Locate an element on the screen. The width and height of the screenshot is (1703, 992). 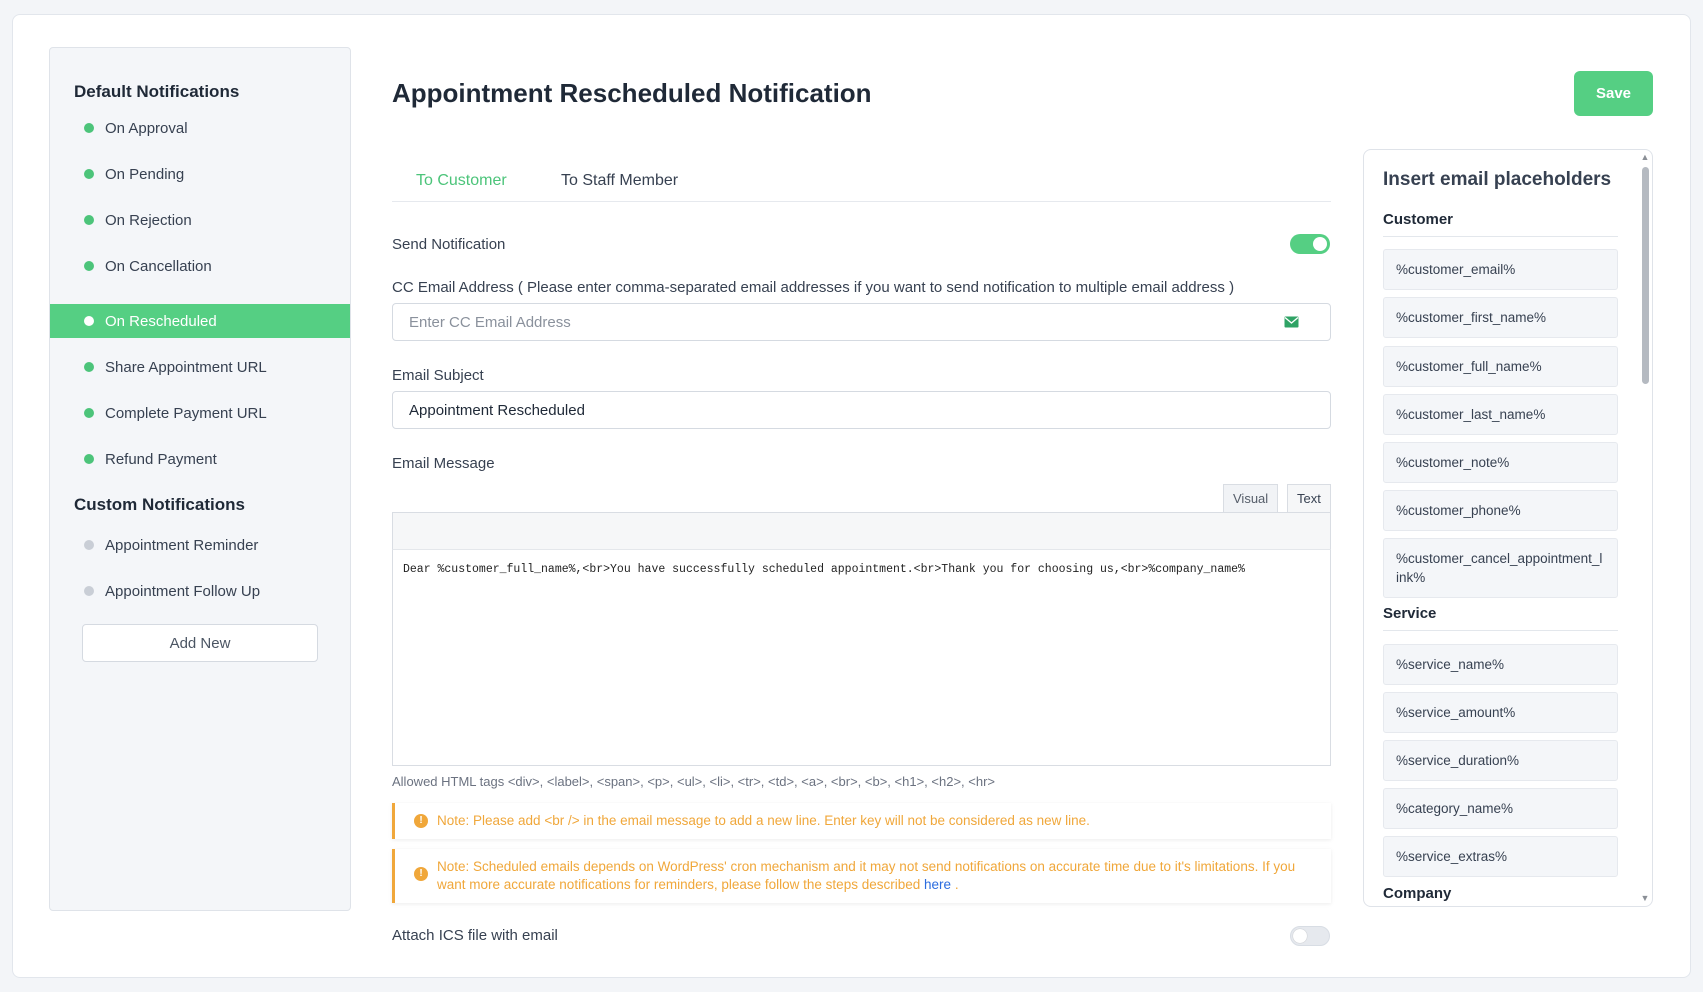
placeholder-section-customer: Customer is located at coordinates (1500, 224).